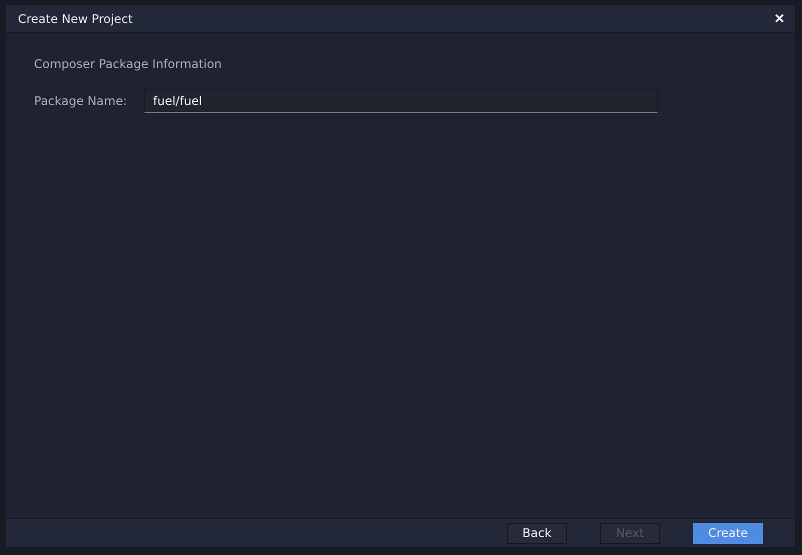 Image resolution: width=802 pixels, height=555 pixels. What do you see at coordinates (779, 18) in the screenshot?
I see `close-button: ✕` at bounding box center [779, 18].